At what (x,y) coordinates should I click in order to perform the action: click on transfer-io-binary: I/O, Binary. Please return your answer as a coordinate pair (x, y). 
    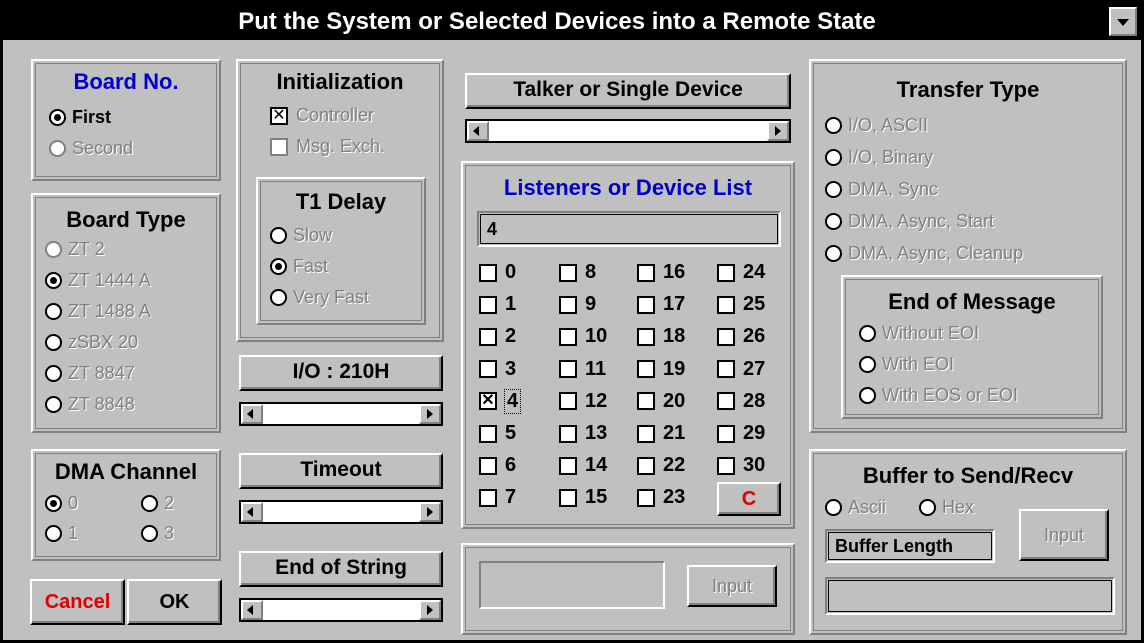
    Looking at the image, I should click on (879, 157).